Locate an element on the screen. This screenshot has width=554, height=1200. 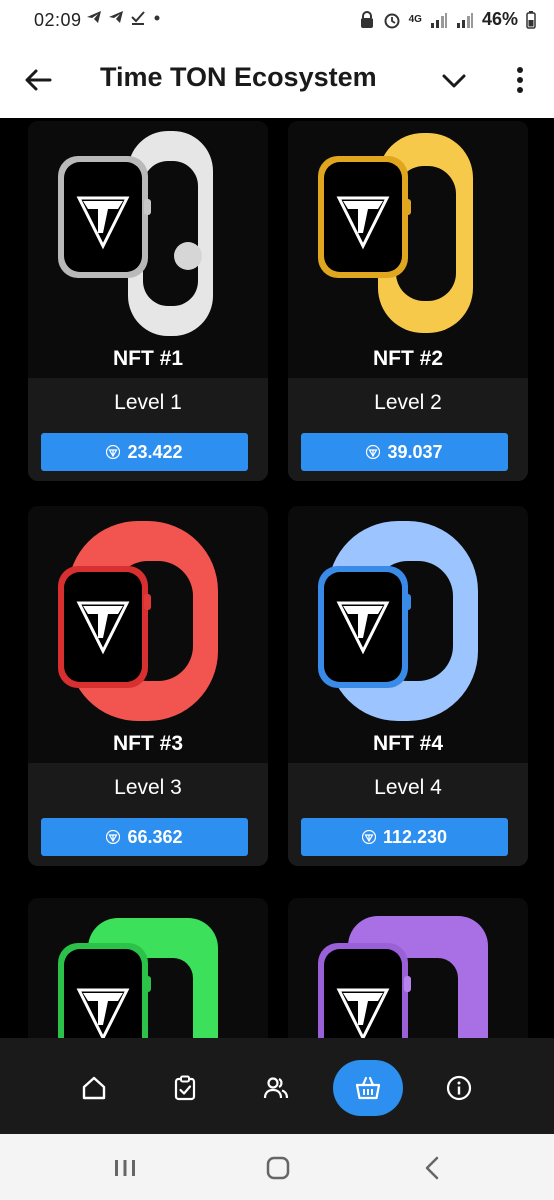
nft-card-footer: Level 4 112.230 is located at coordinates (408, 814).